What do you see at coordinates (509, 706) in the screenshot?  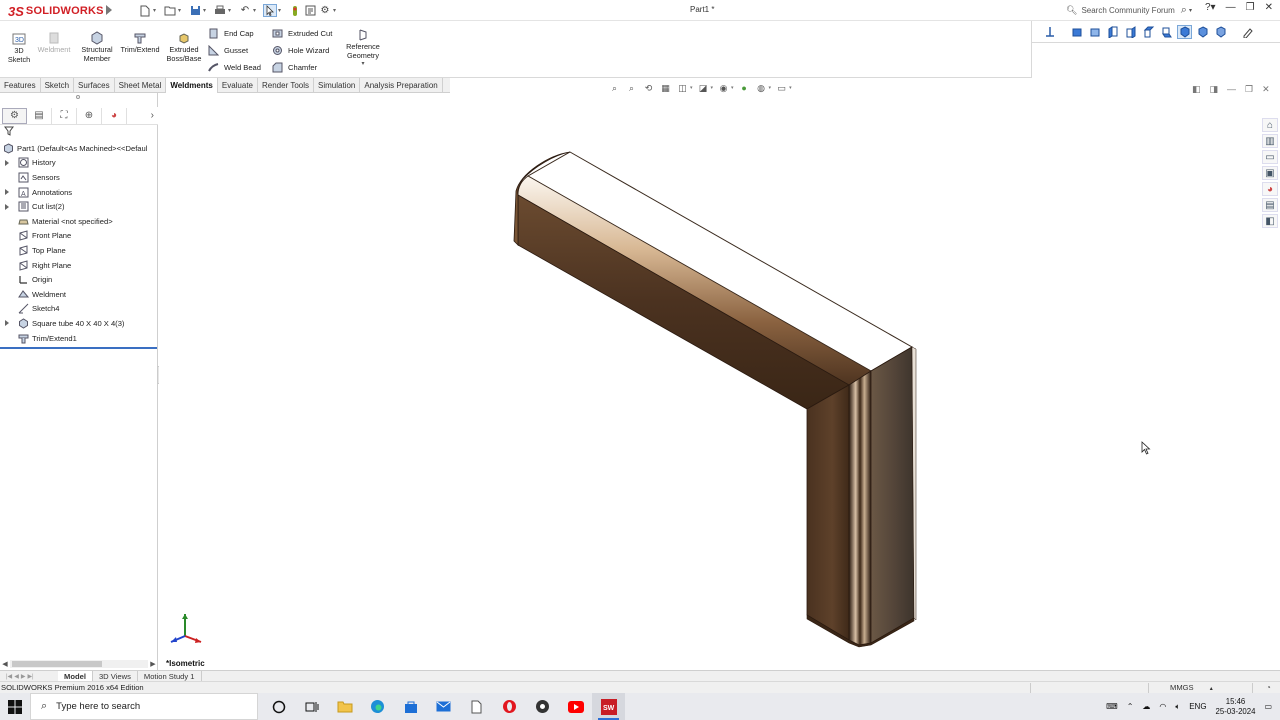 I see `opera-browser-icon` at bounding box center [509, 706].